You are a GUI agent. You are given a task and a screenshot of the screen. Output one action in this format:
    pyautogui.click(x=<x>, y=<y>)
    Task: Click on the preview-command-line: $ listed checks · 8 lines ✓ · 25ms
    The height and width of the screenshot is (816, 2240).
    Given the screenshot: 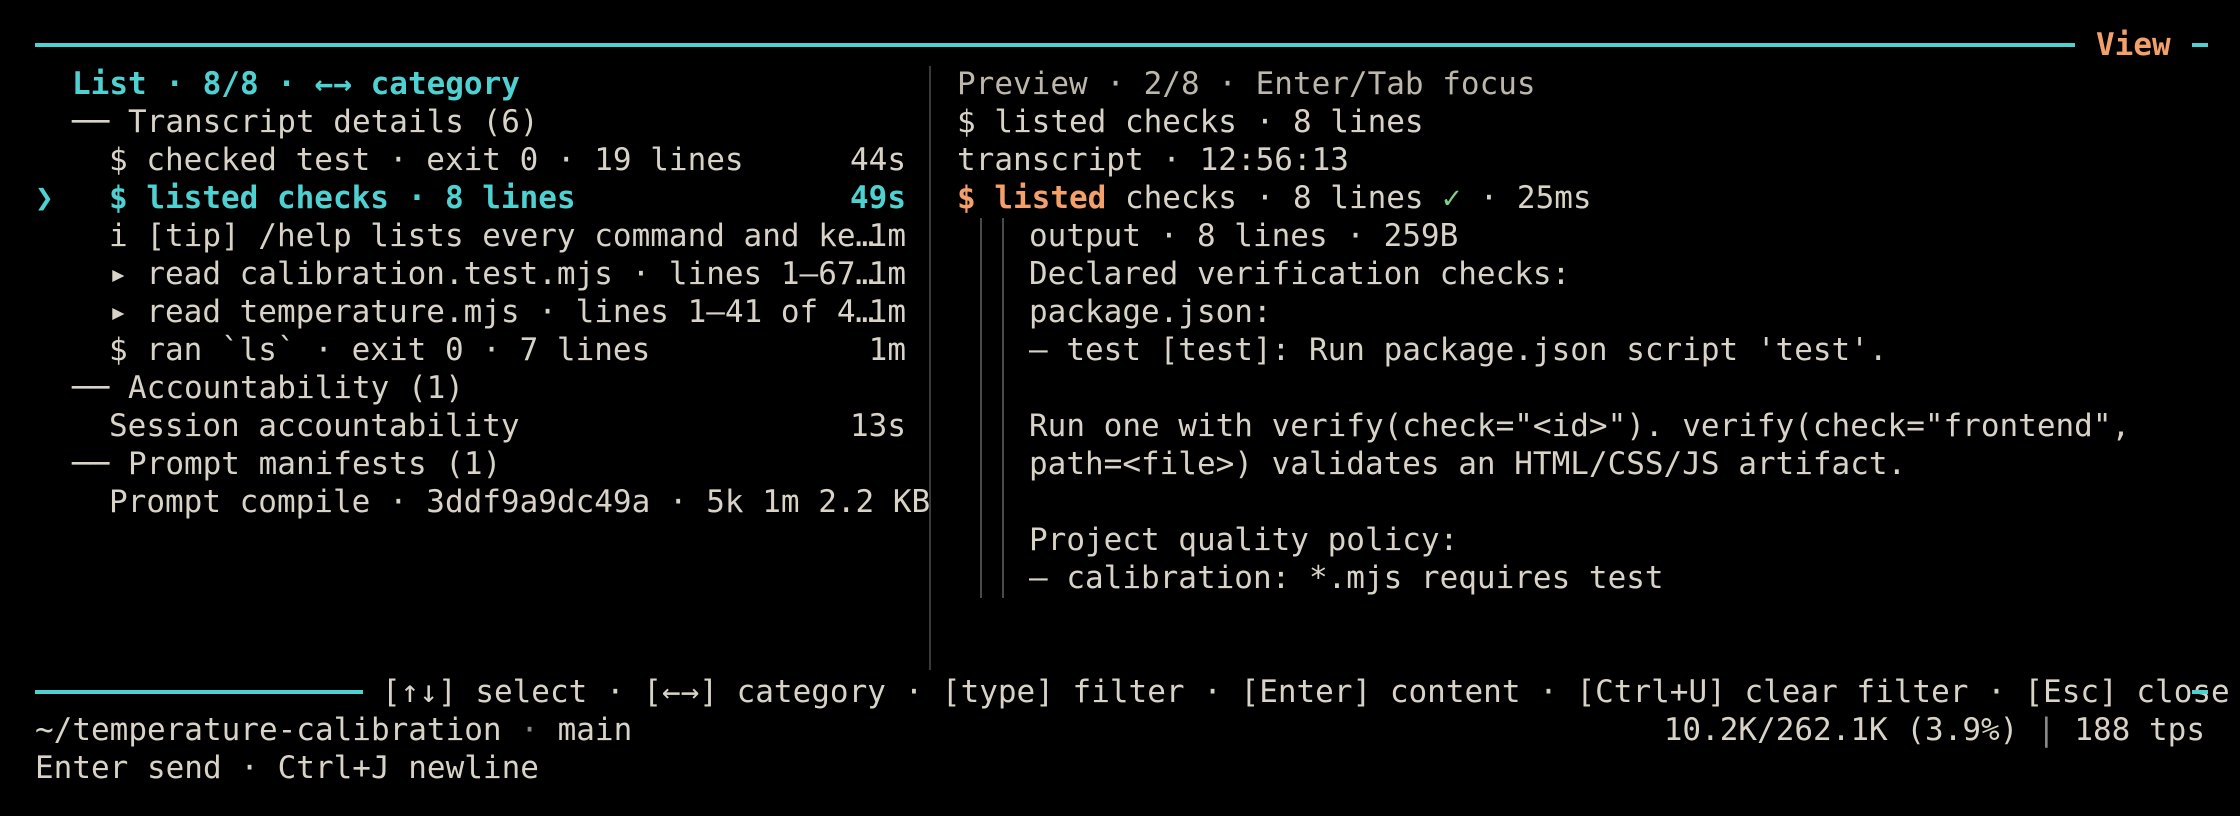 What is the action you would take?
    pyautogui.click(x=1274, y=198)
    